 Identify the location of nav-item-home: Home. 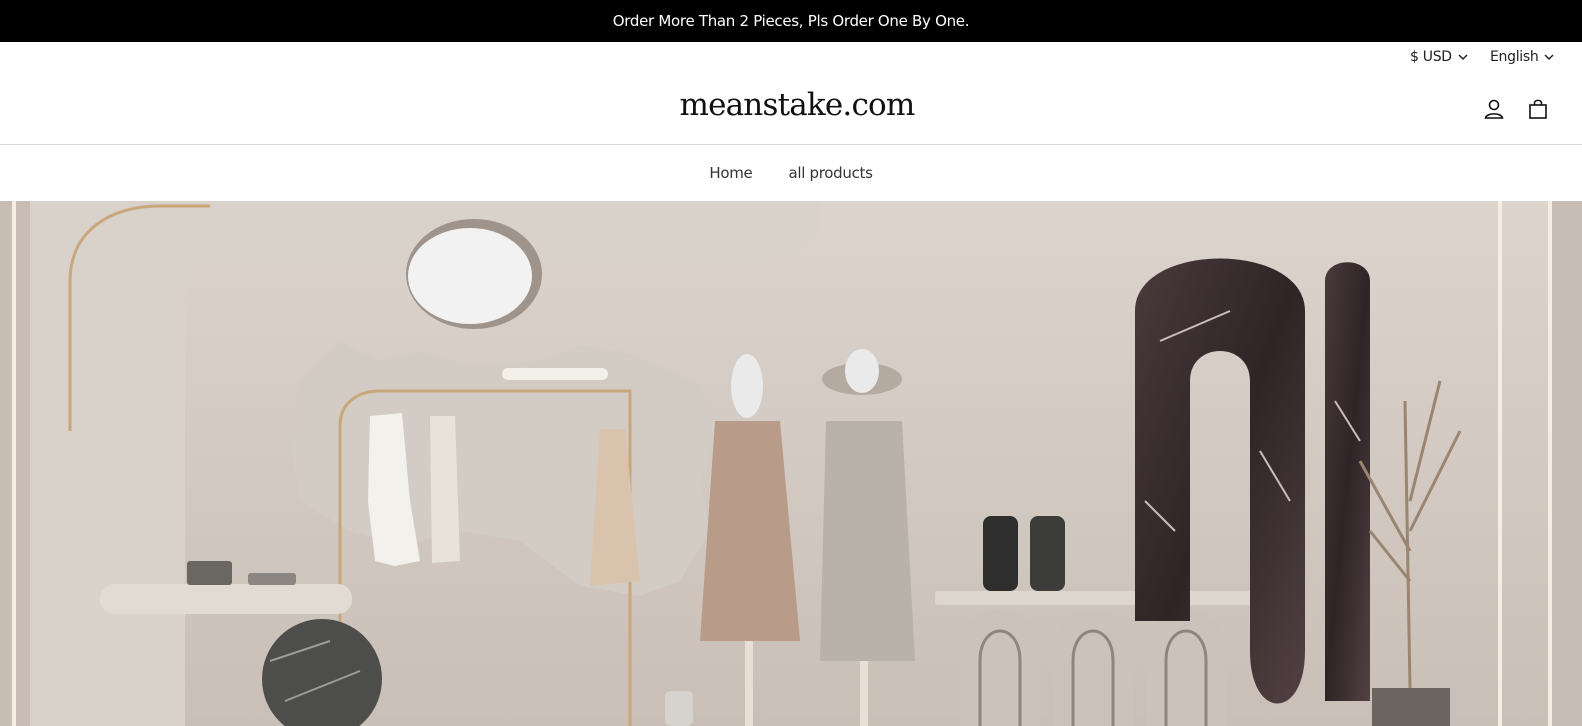
(730, 173).